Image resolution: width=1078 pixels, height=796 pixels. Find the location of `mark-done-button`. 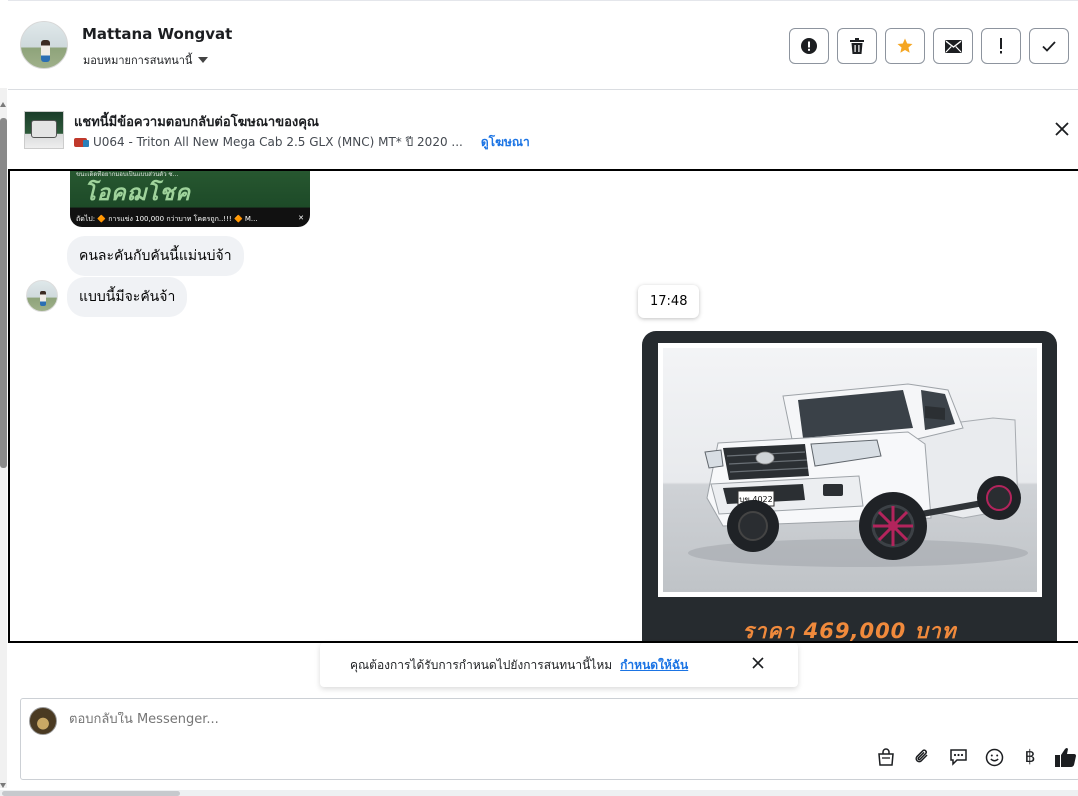

mark-done-button is located at coordinates (1049, 46).